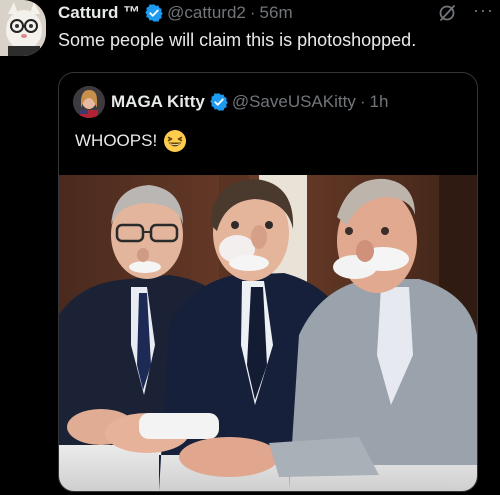 The image size is (500, 495). Describe the element at coordinates (99, 13) in the screenshot. I see `author-name: Catturd ™` at that location.